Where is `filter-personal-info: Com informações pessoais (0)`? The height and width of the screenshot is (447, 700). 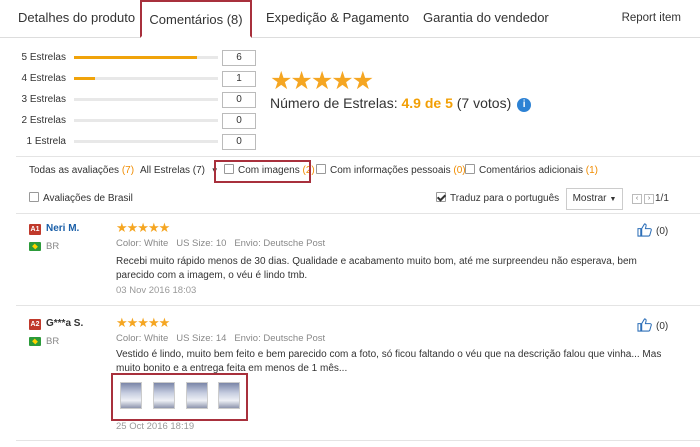
filter-personal-info: Com informações pessoais (0) is located at coordinates (391, 171).